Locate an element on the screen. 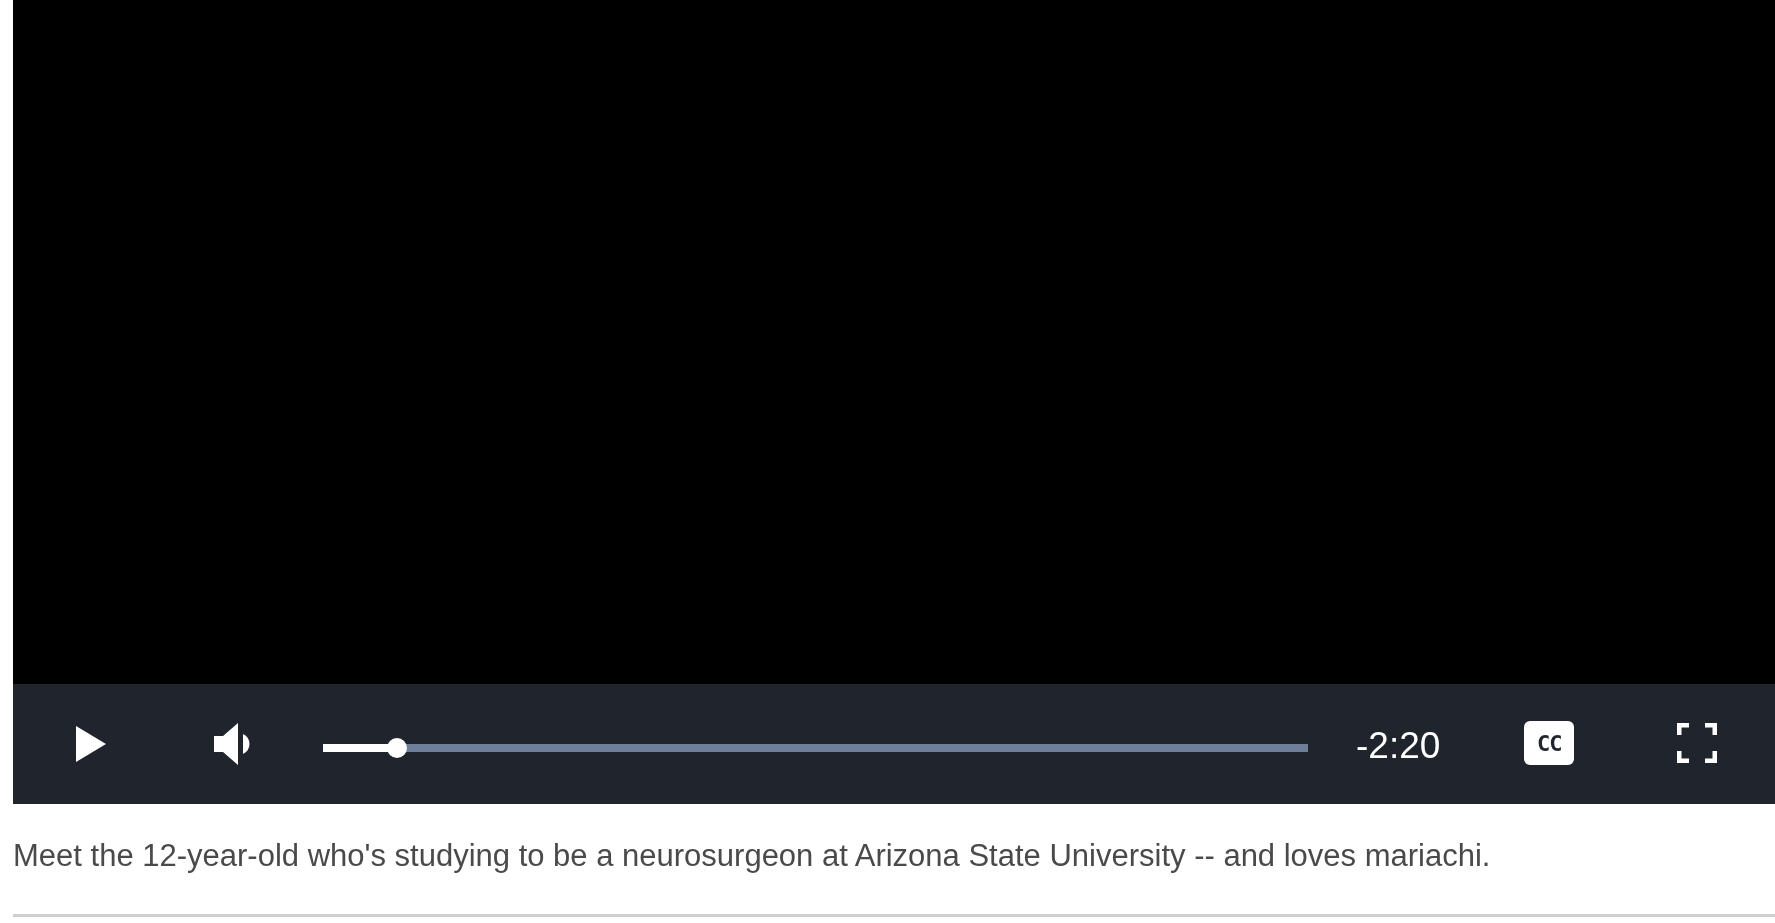  time-remaining: -2:20 is located at coordinates (1398, 746).